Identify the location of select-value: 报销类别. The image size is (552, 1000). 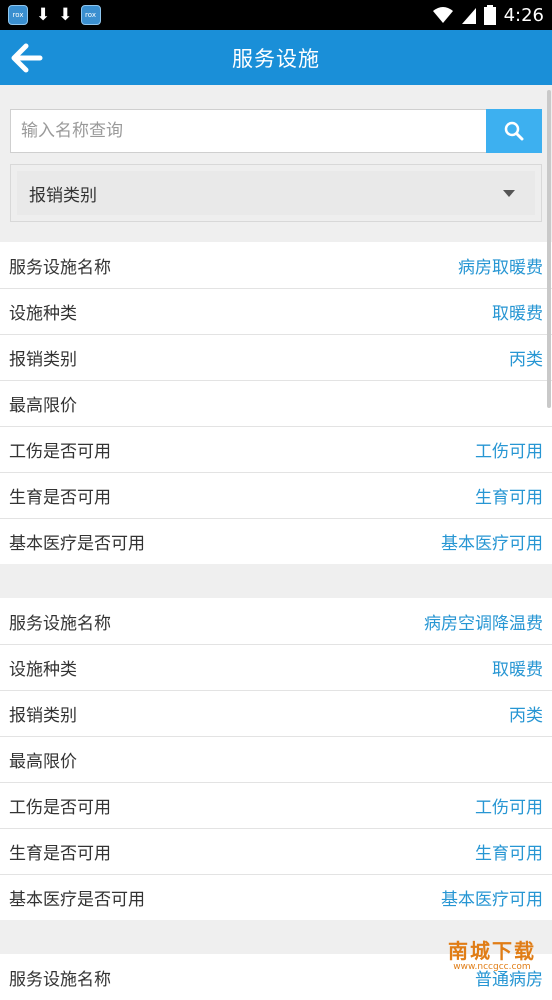
(63, 195).